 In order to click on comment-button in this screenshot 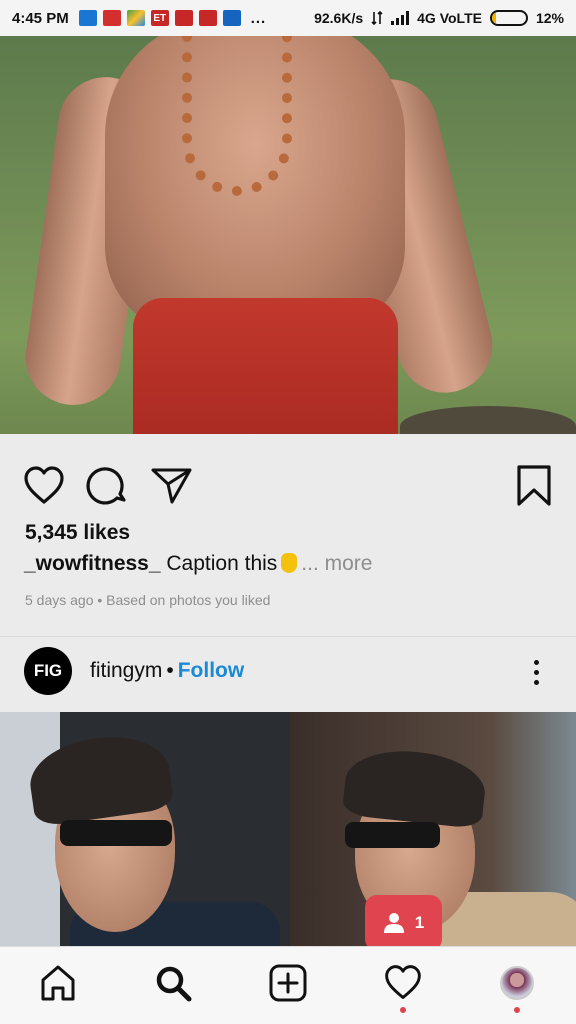, I will do `click(108, 486)`.